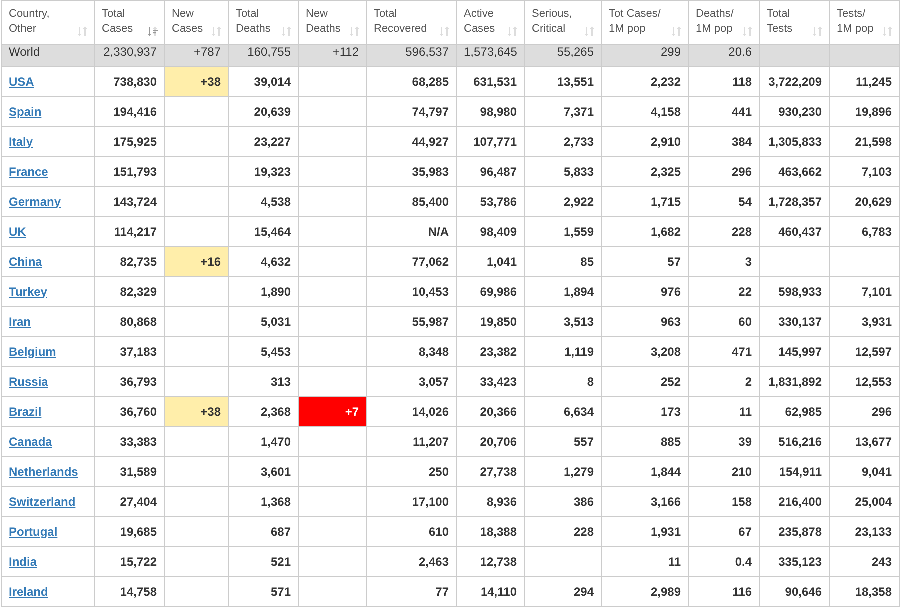 The height and width of the screenshot is (608, 900). Describe the element at coordinates (263, 441) in the screenshot. I see `table-cell: 1,470` at that location.